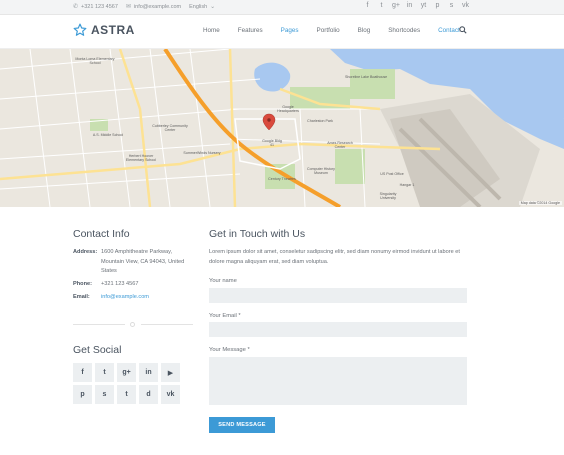 The width and height of the screenshot is (564, 455). I want to click on map-label: A.S. Middle School, so click(108, 135).